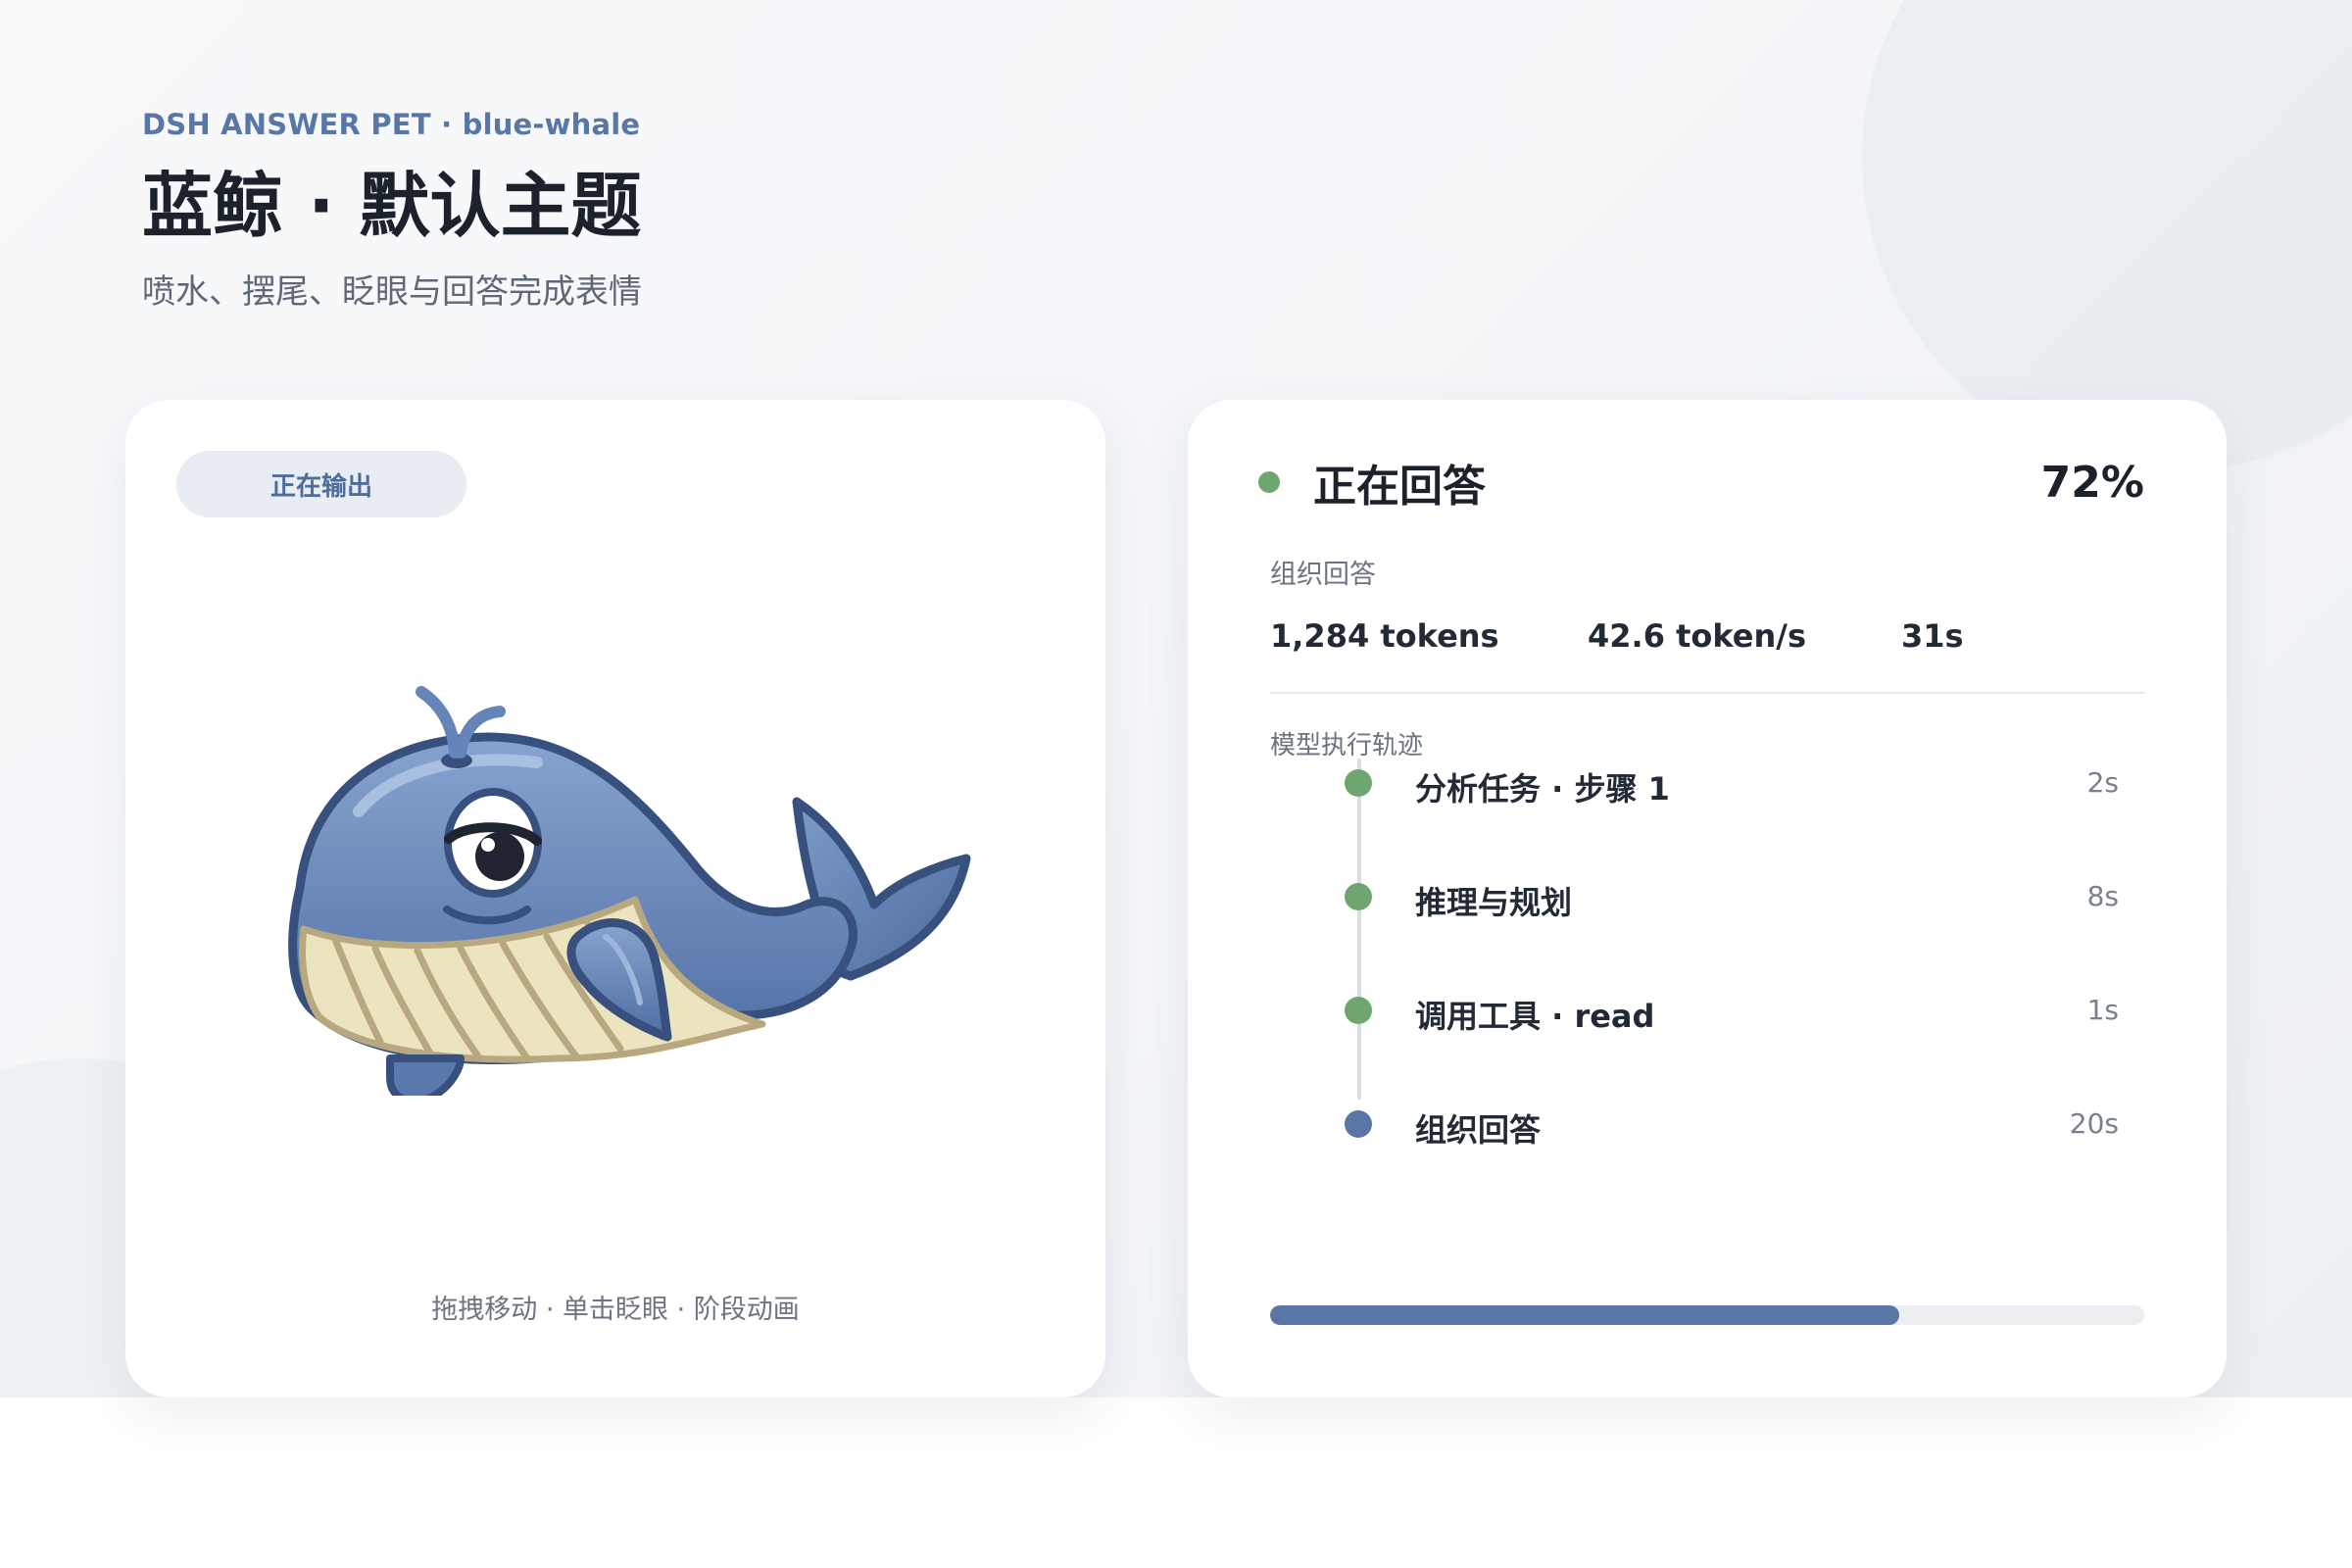 The width and height of the screenshot is (2352, 1568). I want to click on trace-label: 模型执行轨迹, so click(1347, 745).